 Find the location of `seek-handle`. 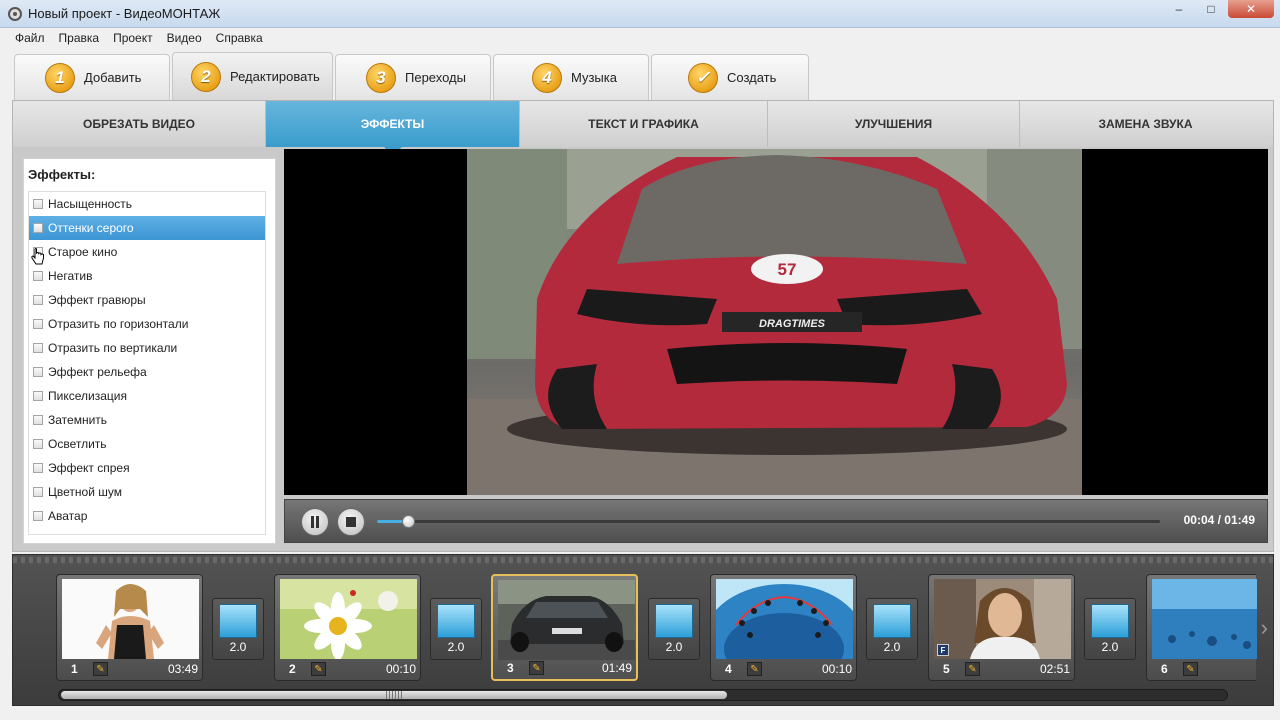

seek-handle is located at coordinates (409, 521).